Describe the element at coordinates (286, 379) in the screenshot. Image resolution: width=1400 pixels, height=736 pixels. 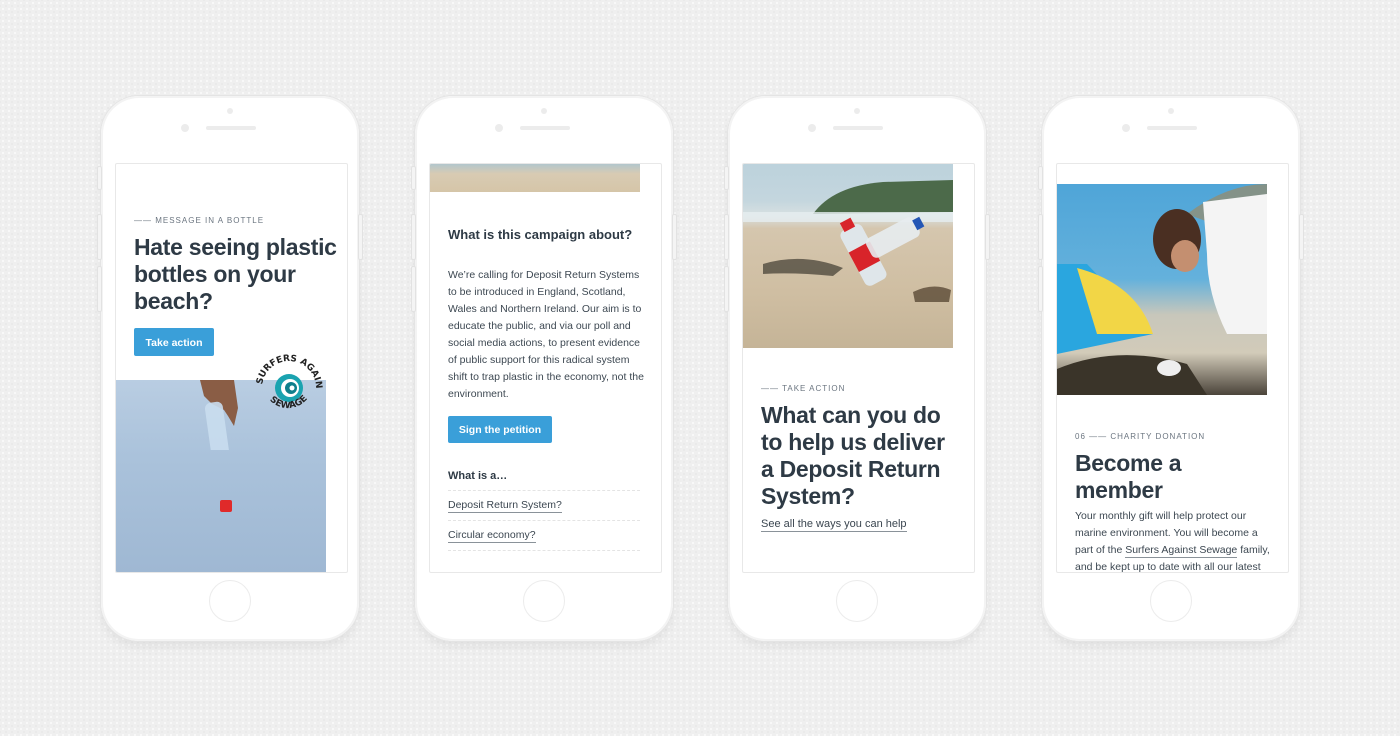
I see `surfers-against-sewage-logo: SURFERS AGAINST SEWAGE` at that location.